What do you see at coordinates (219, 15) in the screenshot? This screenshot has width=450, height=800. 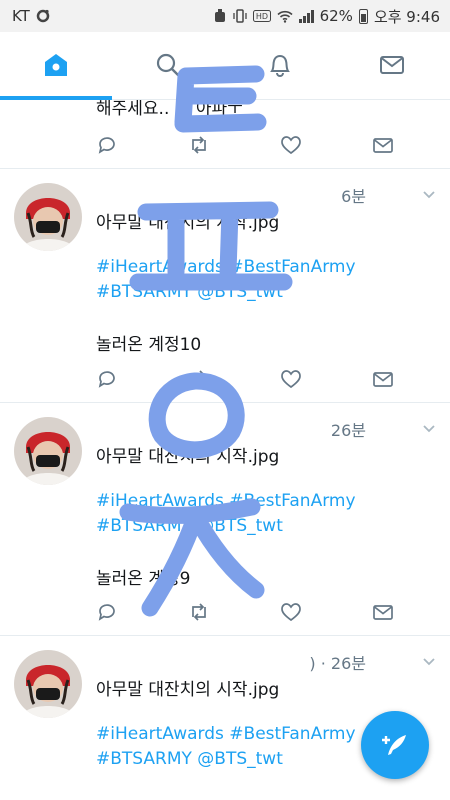 I see `alarm-icon` at bounding box center [219, 15].